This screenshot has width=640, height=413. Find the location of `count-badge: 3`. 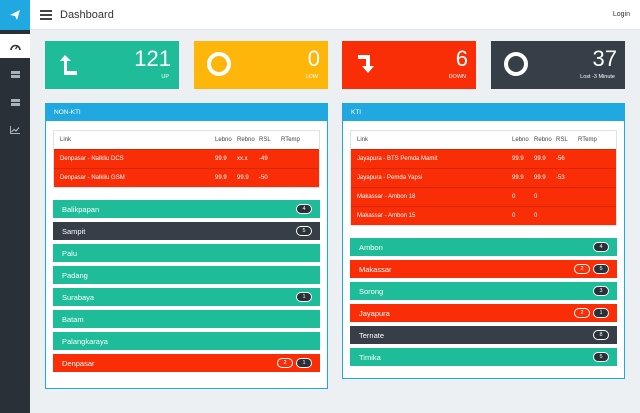

count-badge: 3 is located at coordinates (601, 291).